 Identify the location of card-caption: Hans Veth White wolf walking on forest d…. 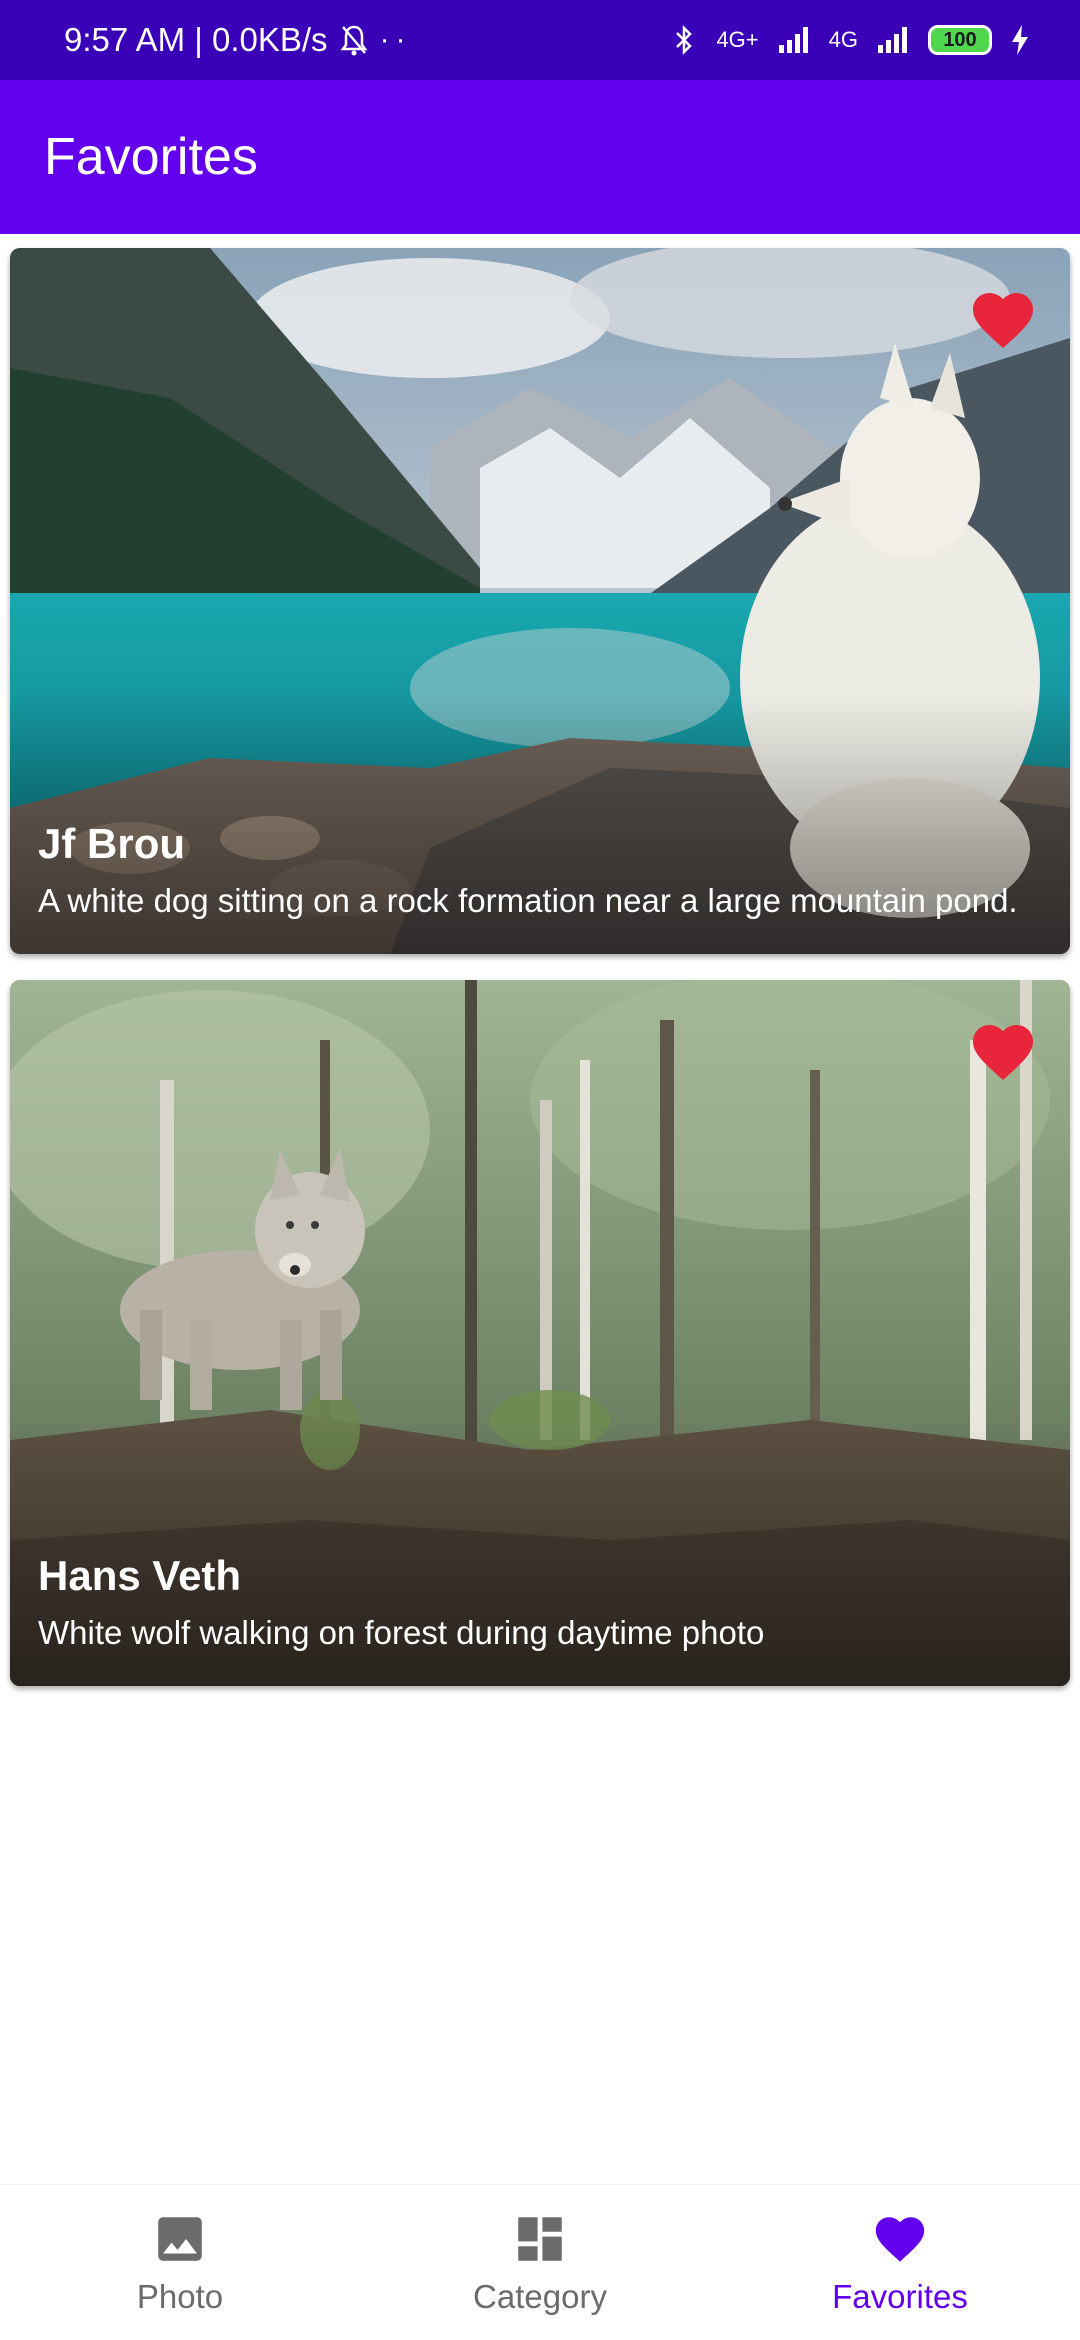
(540, 1603).